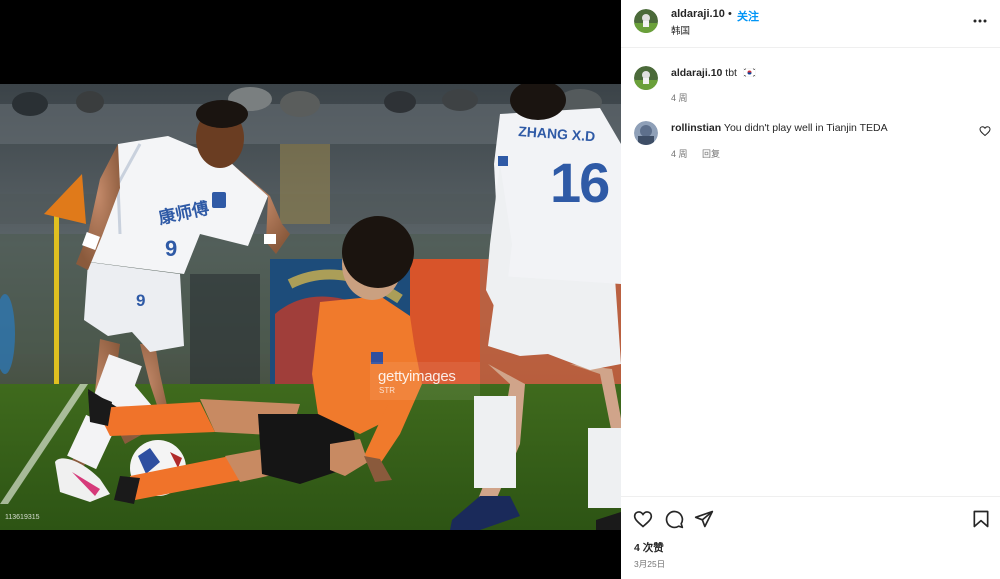 This screenshot has height=579, width=1000. What do you see at coordinates (643, 519) in the screenshot?
I see `heart-icon` at bounding box center [643, 519].